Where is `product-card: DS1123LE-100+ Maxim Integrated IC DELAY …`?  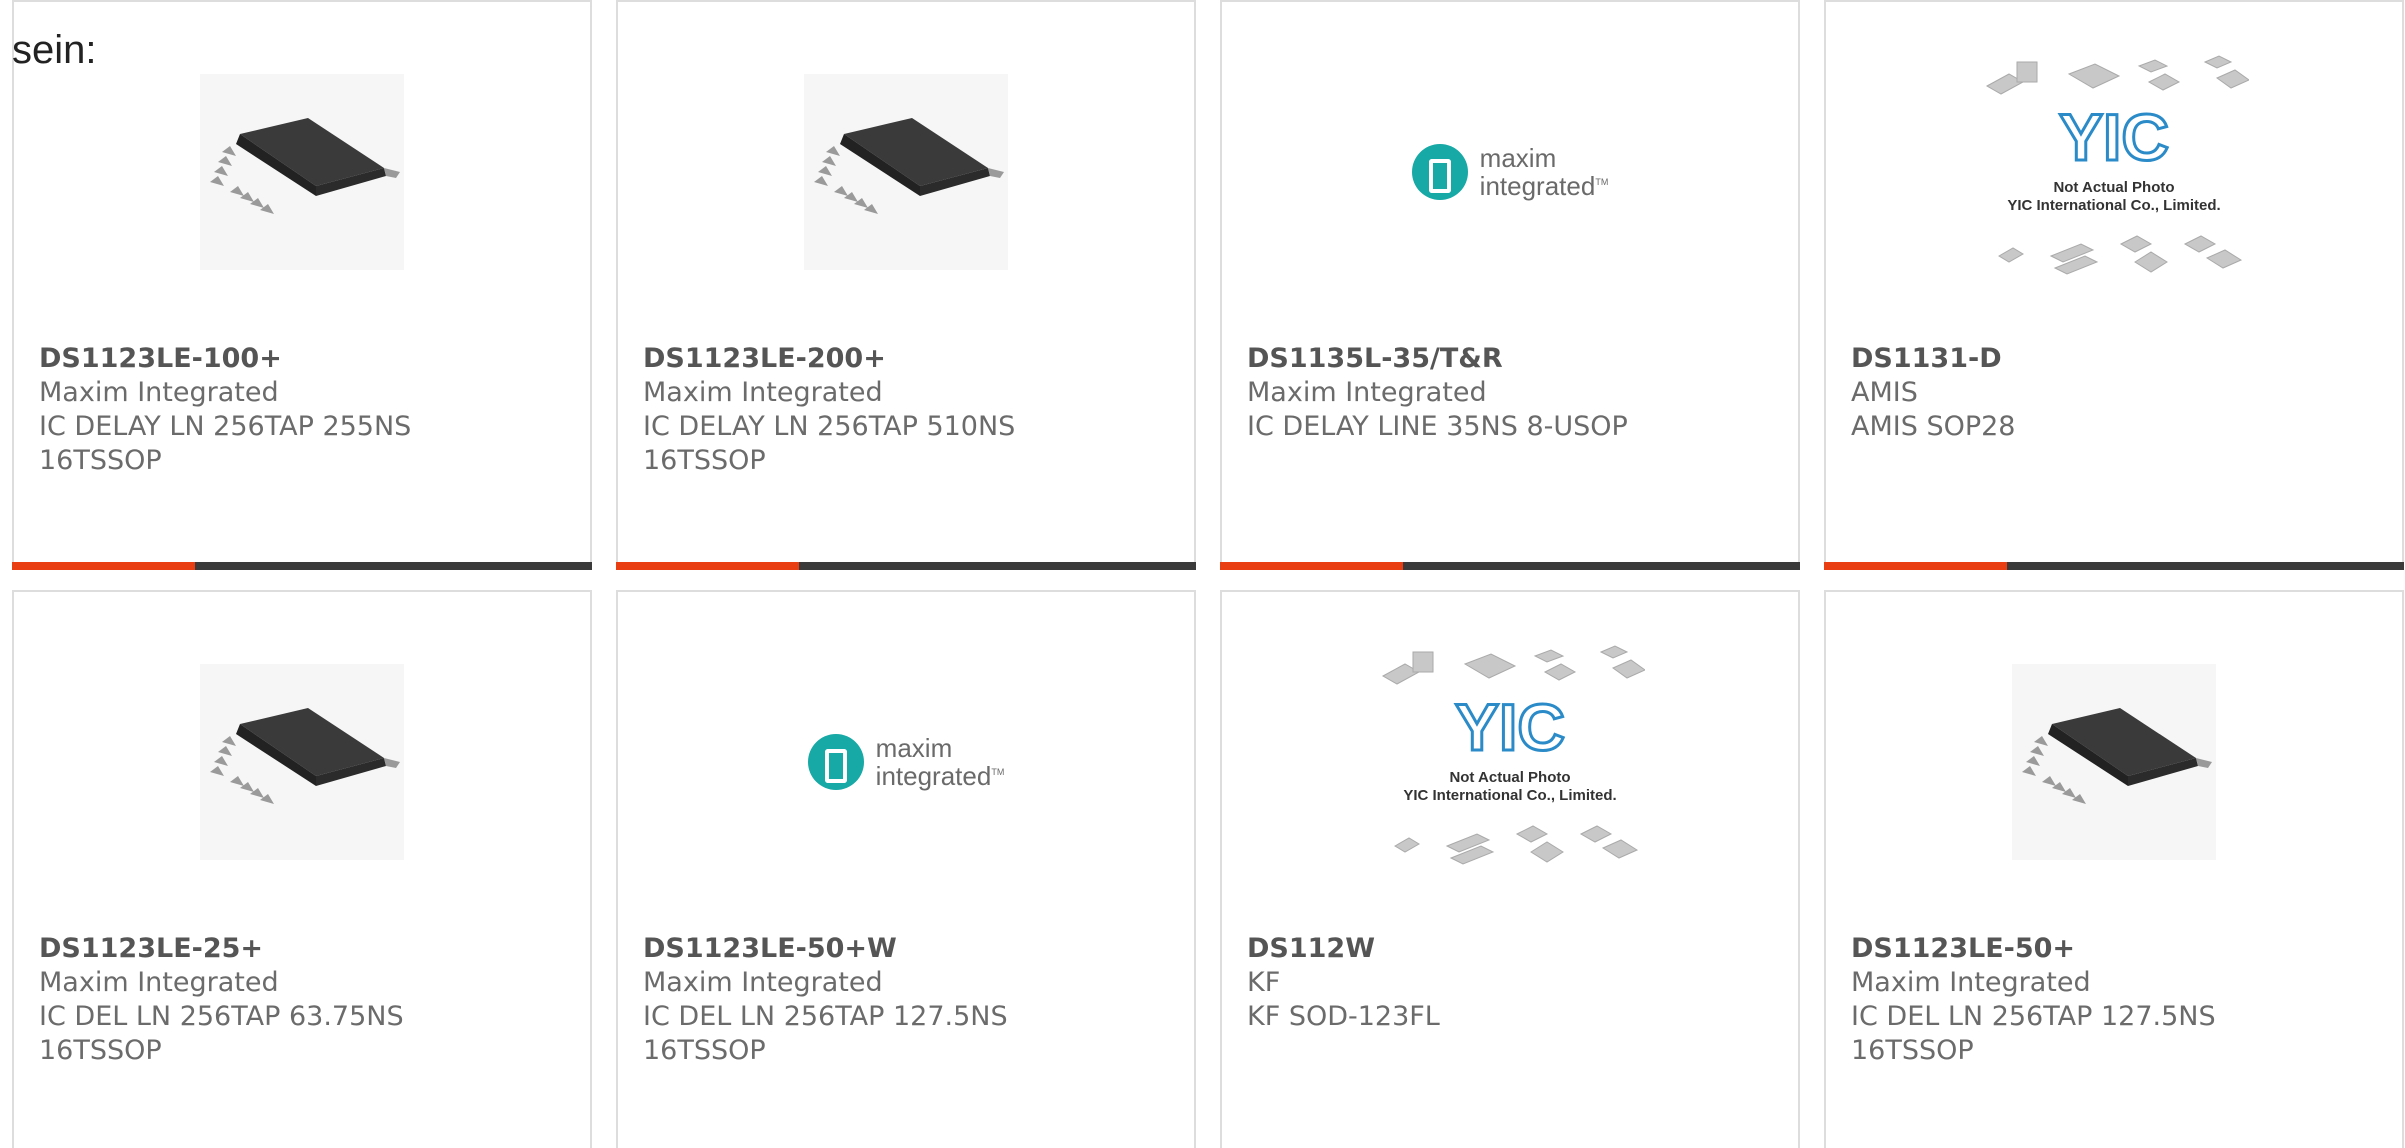
product-card: DS1123LE-100+ Maxim Integrated IC DELAY … is located at coordinates (302, 285).